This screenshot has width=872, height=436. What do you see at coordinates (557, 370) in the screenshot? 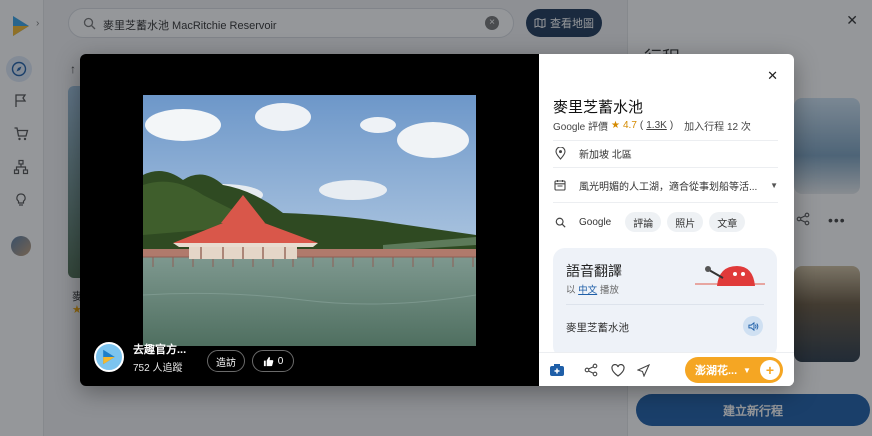
I see `camera-plus-icon` at bounding box center [557, 370].